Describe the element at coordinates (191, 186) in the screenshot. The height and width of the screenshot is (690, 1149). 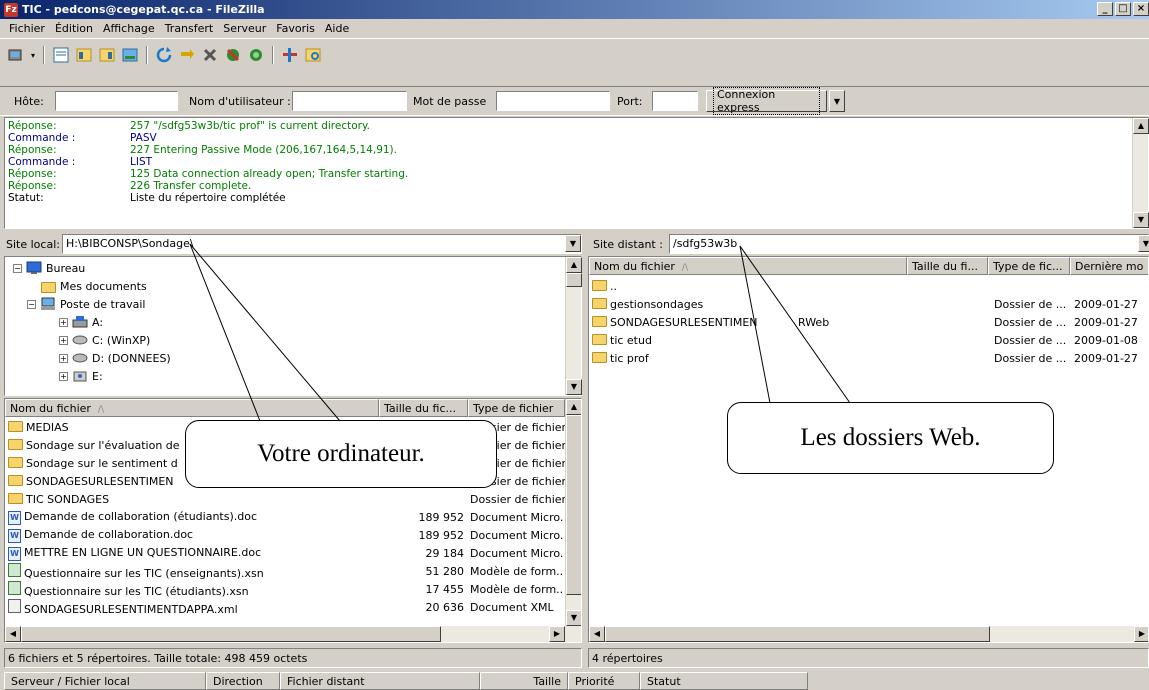
I see `log-message: 226 Transfer complete.` at that location.